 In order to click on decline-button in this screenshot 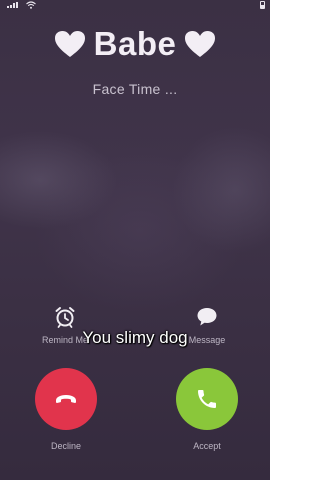, I will do `click(66, 399)`.